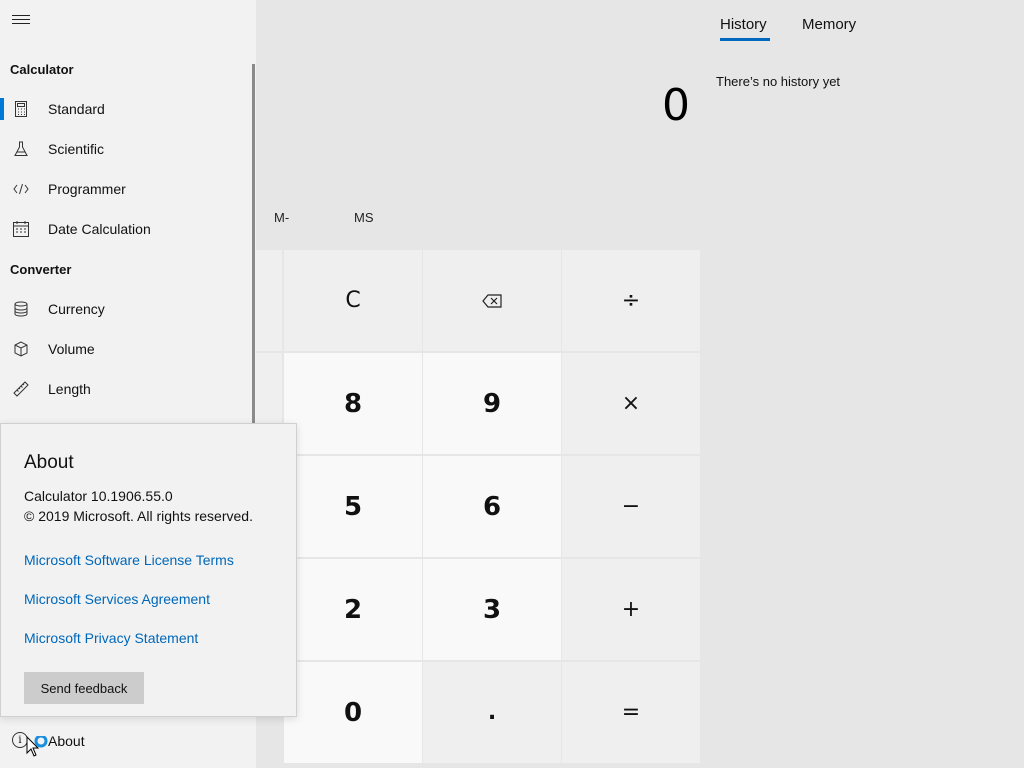 The image size is (1024, 768). Describe the element at coordinates (478, 224) in the screenshot. I see `memory-row: M- MS` at that location.